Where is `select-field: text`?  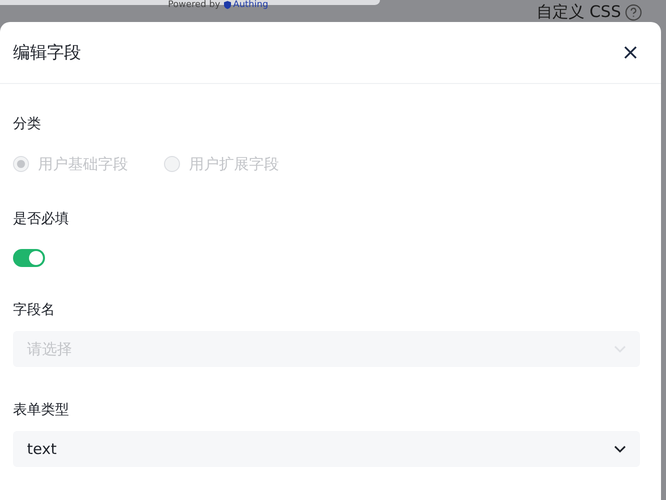 select-field: text is located at coordinates (326, 449).